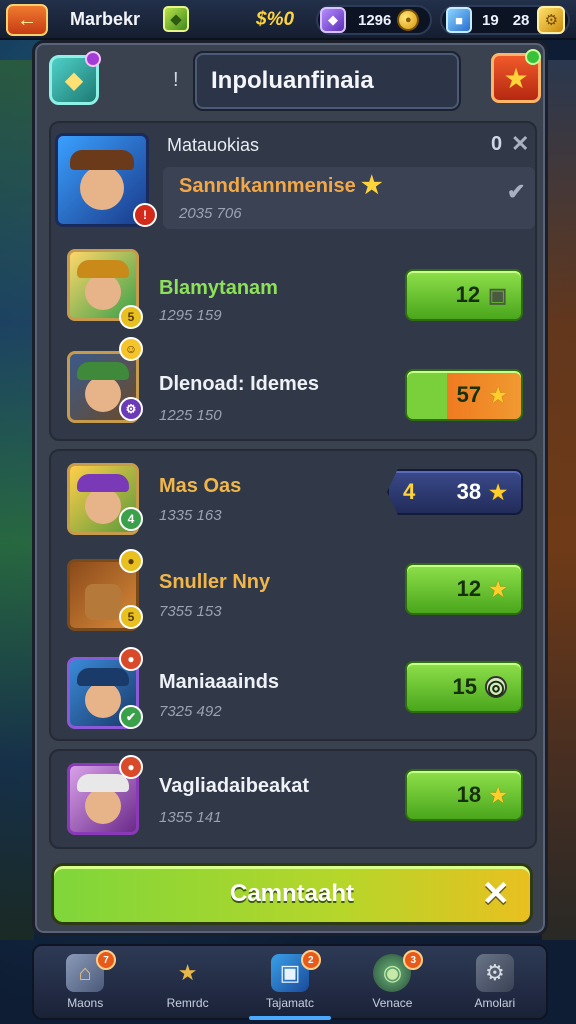 This screenshot has height=1024, width=576. Describe the element at coordinates (469, 794) in the screenshot. I see `claim-value: 18` at that location.